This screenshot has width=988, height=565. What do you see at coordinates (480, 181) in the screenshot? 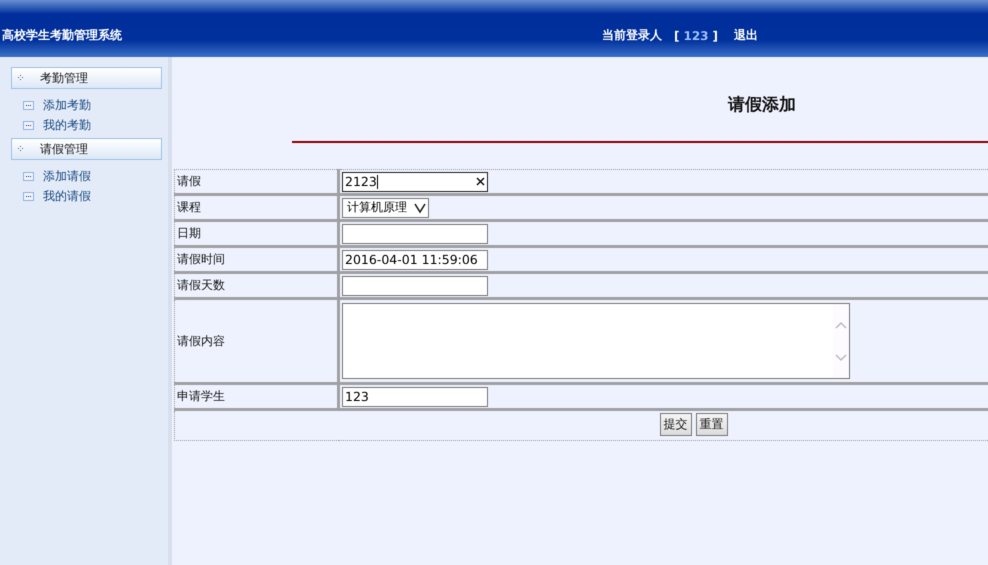
I see `clear-icon` at bounding box center [480, 181].